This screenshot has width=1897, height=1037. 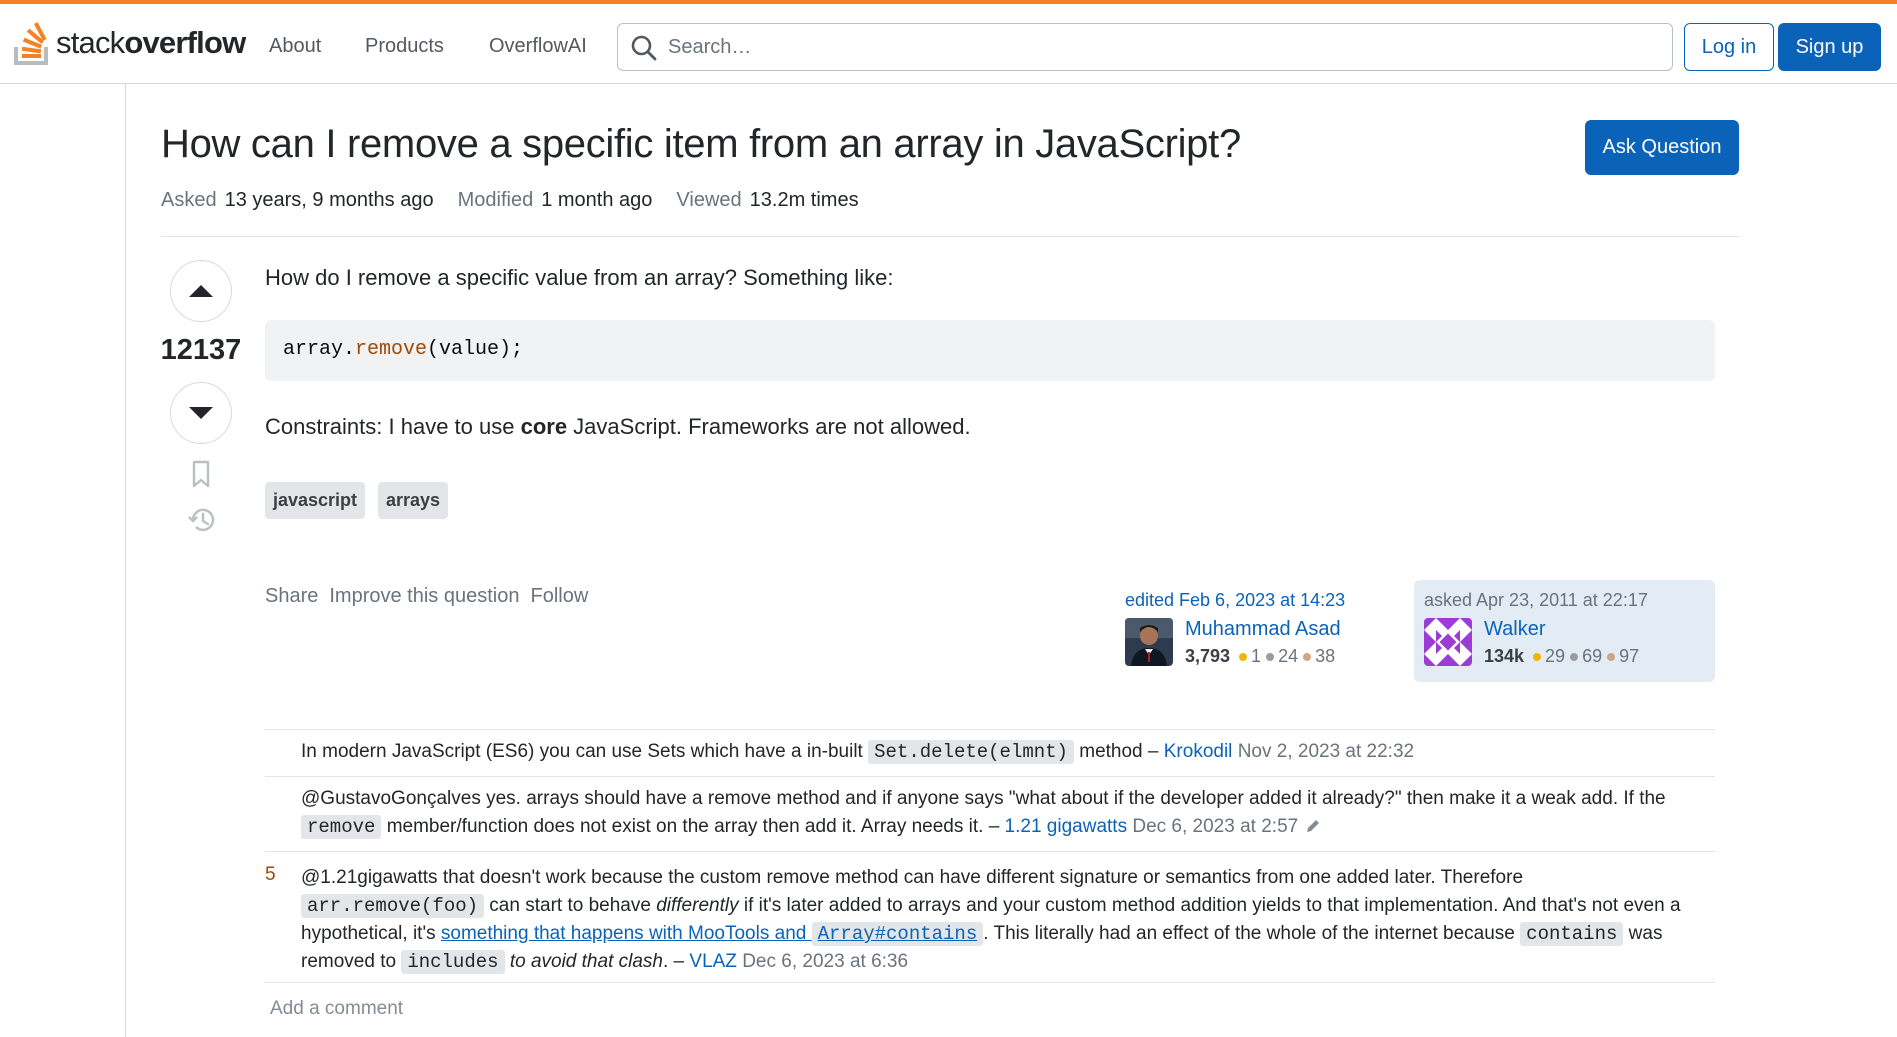 What do you see at coordinates (586, 961) in the screenshot?
I see `comment-3-emphasis-2: to avoid that clash` at bounding box center [586, 961].